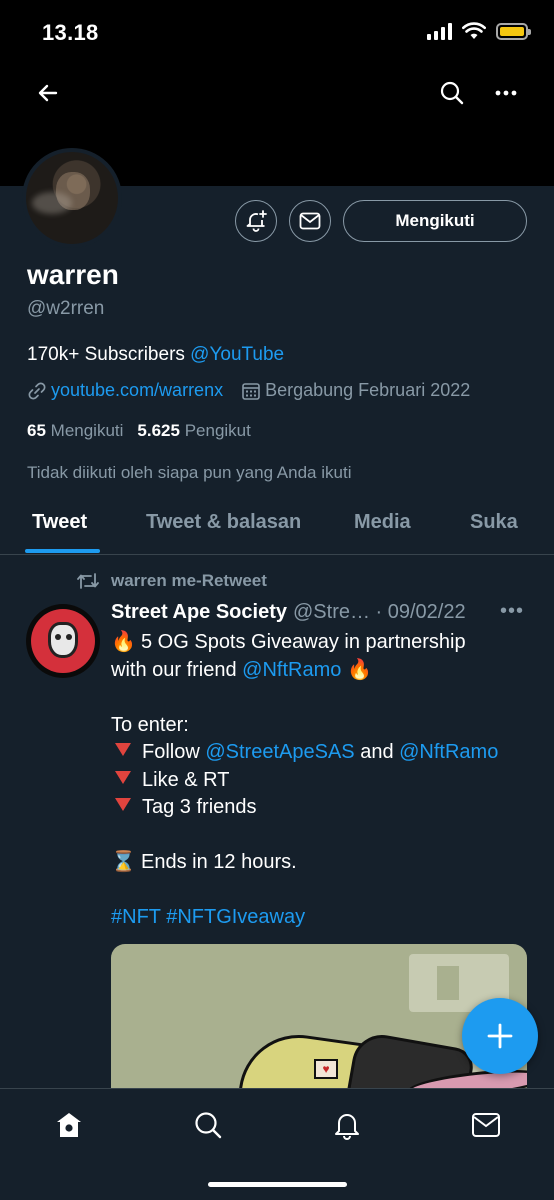 The image size is (554, 1200). Describe the element at coordinates (439, 31) in the screenshot. I see `signal-icon` at that location.